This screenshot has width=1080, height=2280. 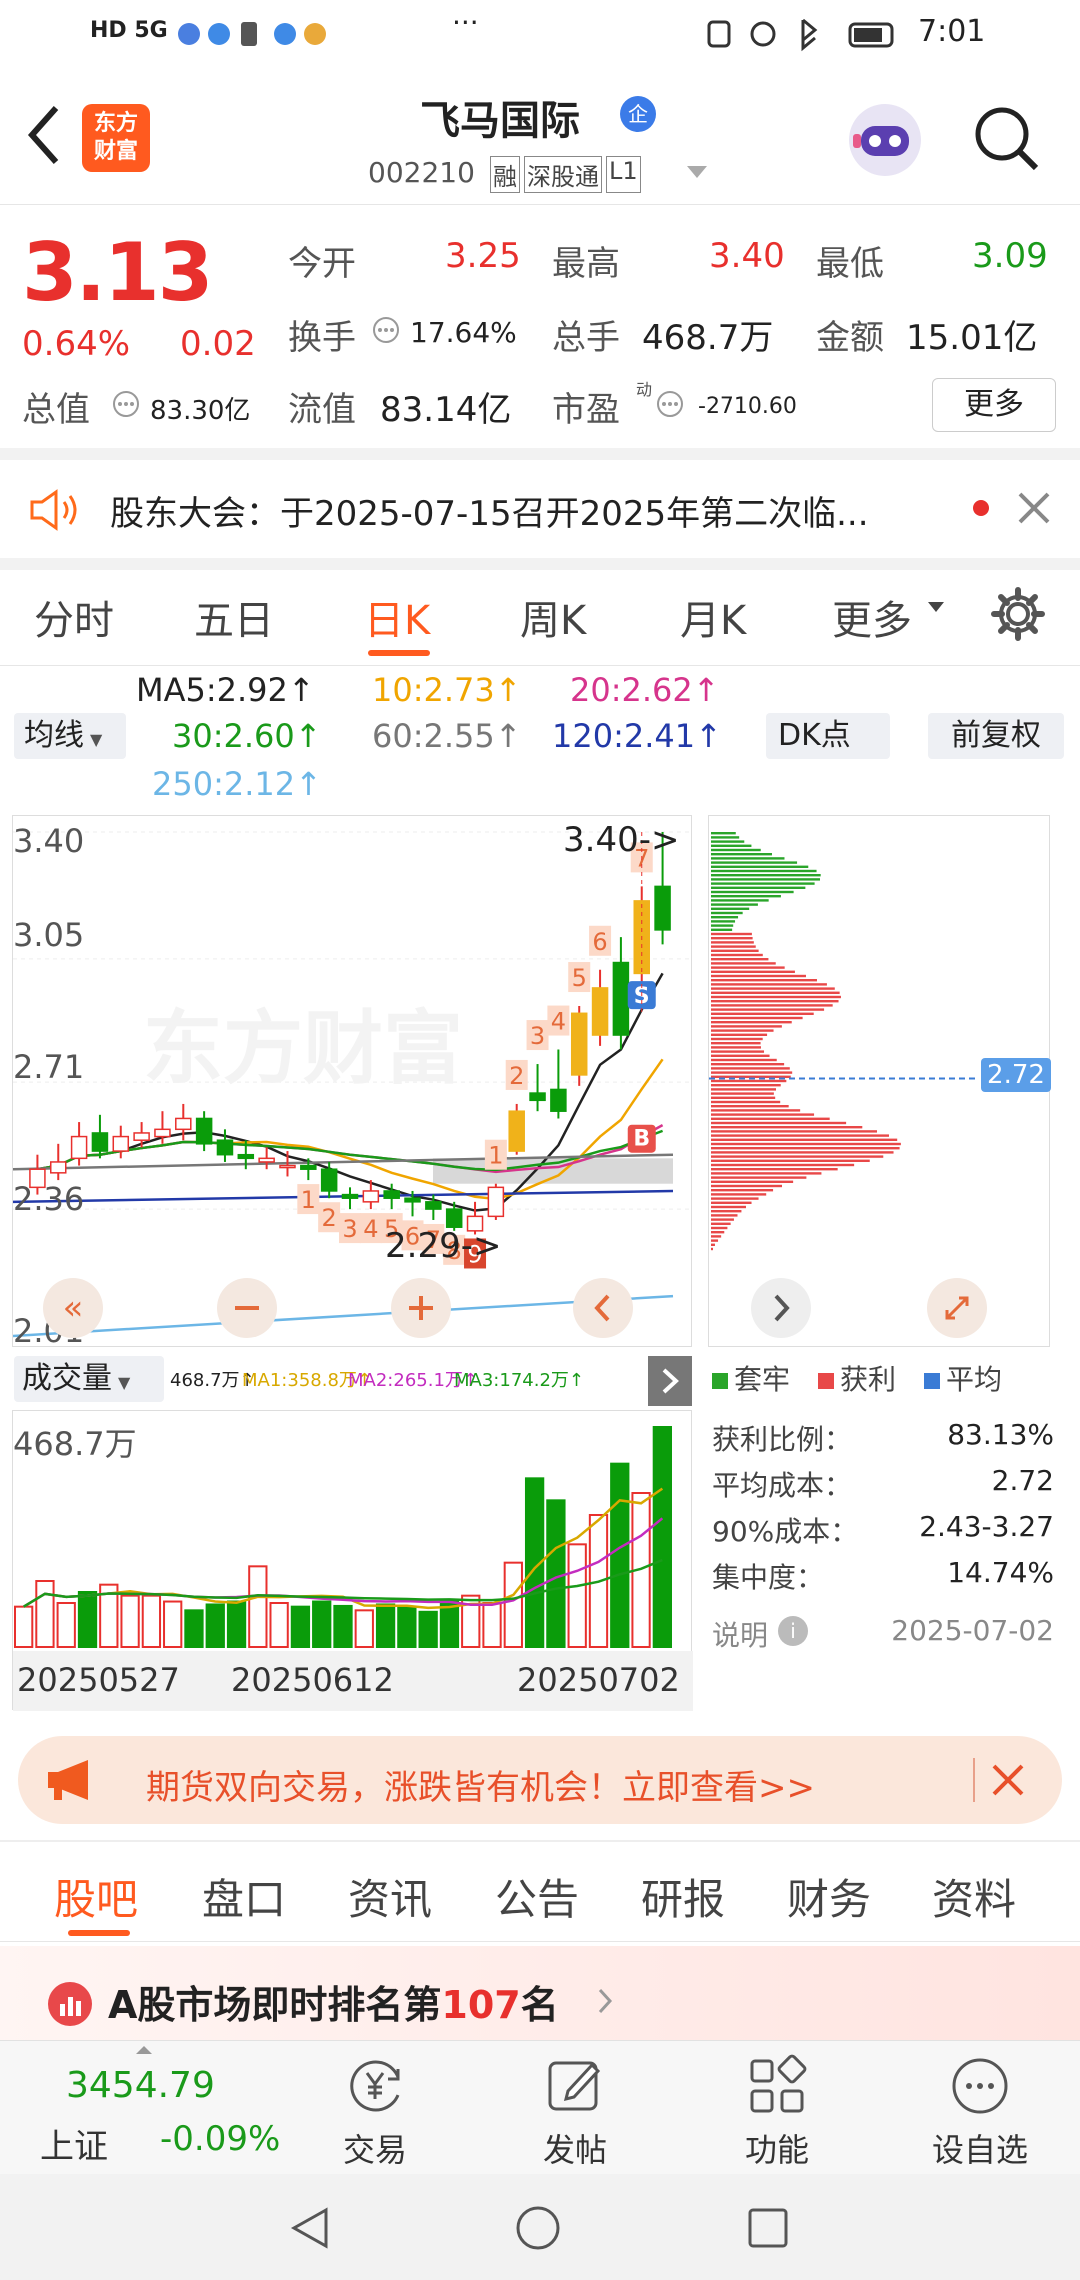 What do you see at coordinates (974, 1896) in the screenshot?
I see `tab-profile: 资料` at bounding box center [974, 1896].